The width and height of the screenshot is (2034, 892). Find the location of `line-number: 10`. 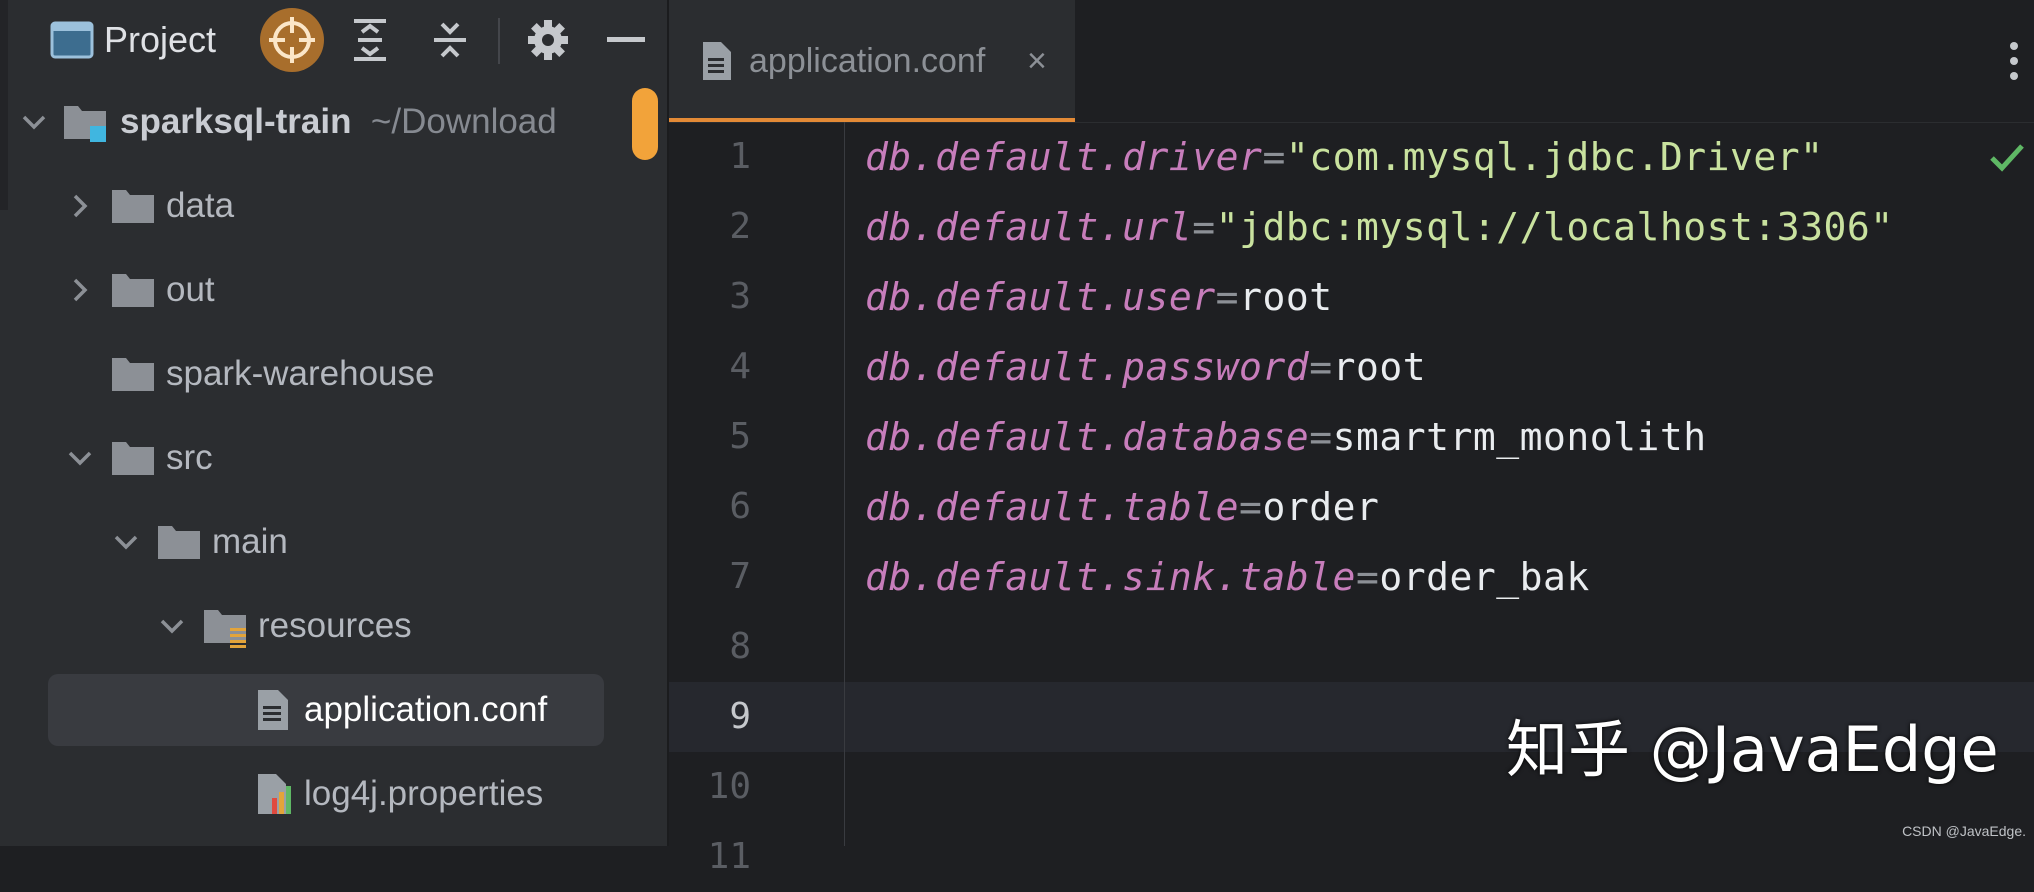

line-number: 10 is located at coordinates (710, 787).